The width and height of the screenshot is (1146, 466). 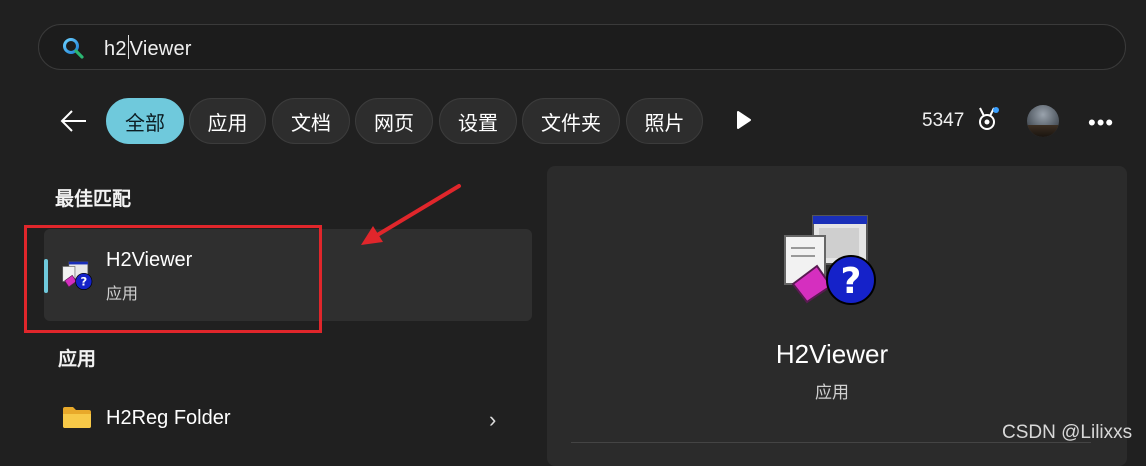 What do you see at coordinates (145, 121) in the screenshot?
I see `filter-chip-all: 全部` at bounding box center [145, 121].